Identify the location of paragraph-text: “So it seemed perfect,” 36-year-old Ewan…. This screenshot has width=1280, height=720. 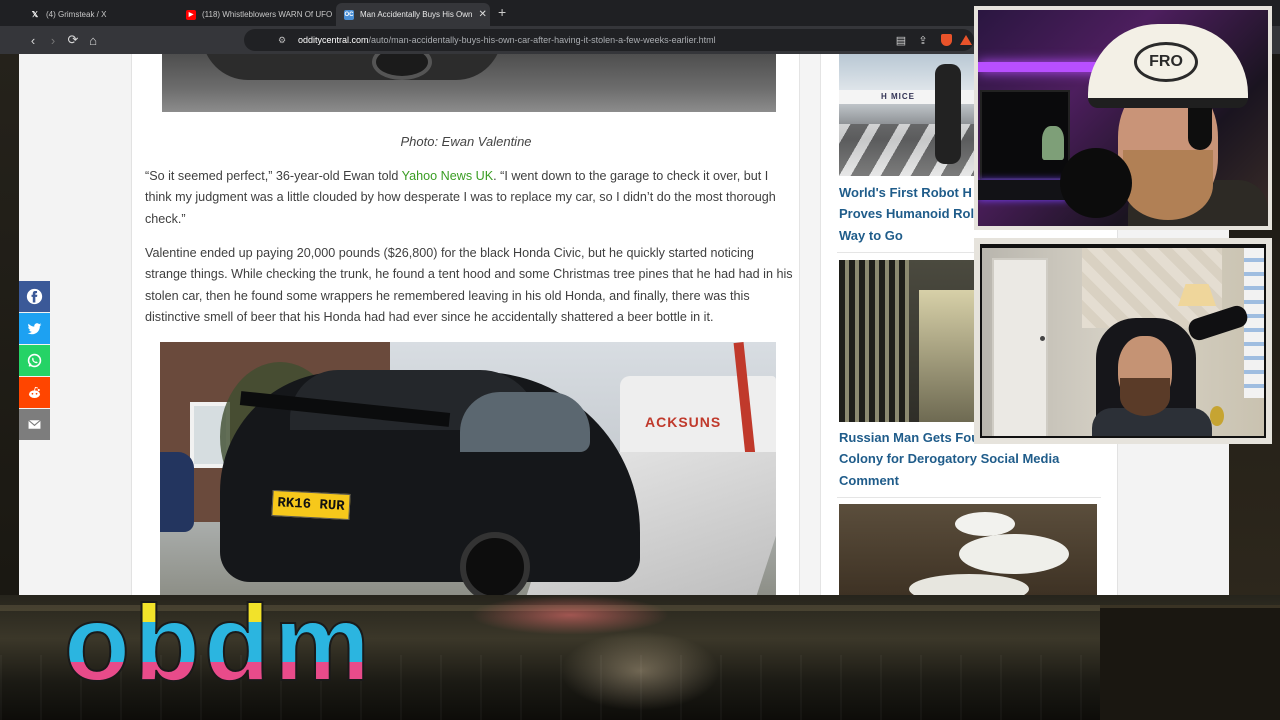
(273, 176).